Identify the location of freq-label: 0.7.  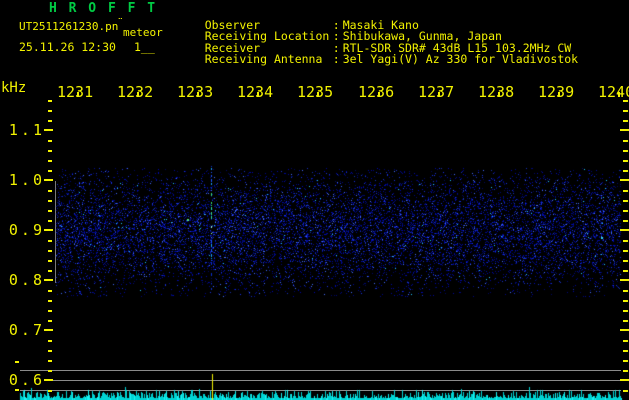
(26, 330).